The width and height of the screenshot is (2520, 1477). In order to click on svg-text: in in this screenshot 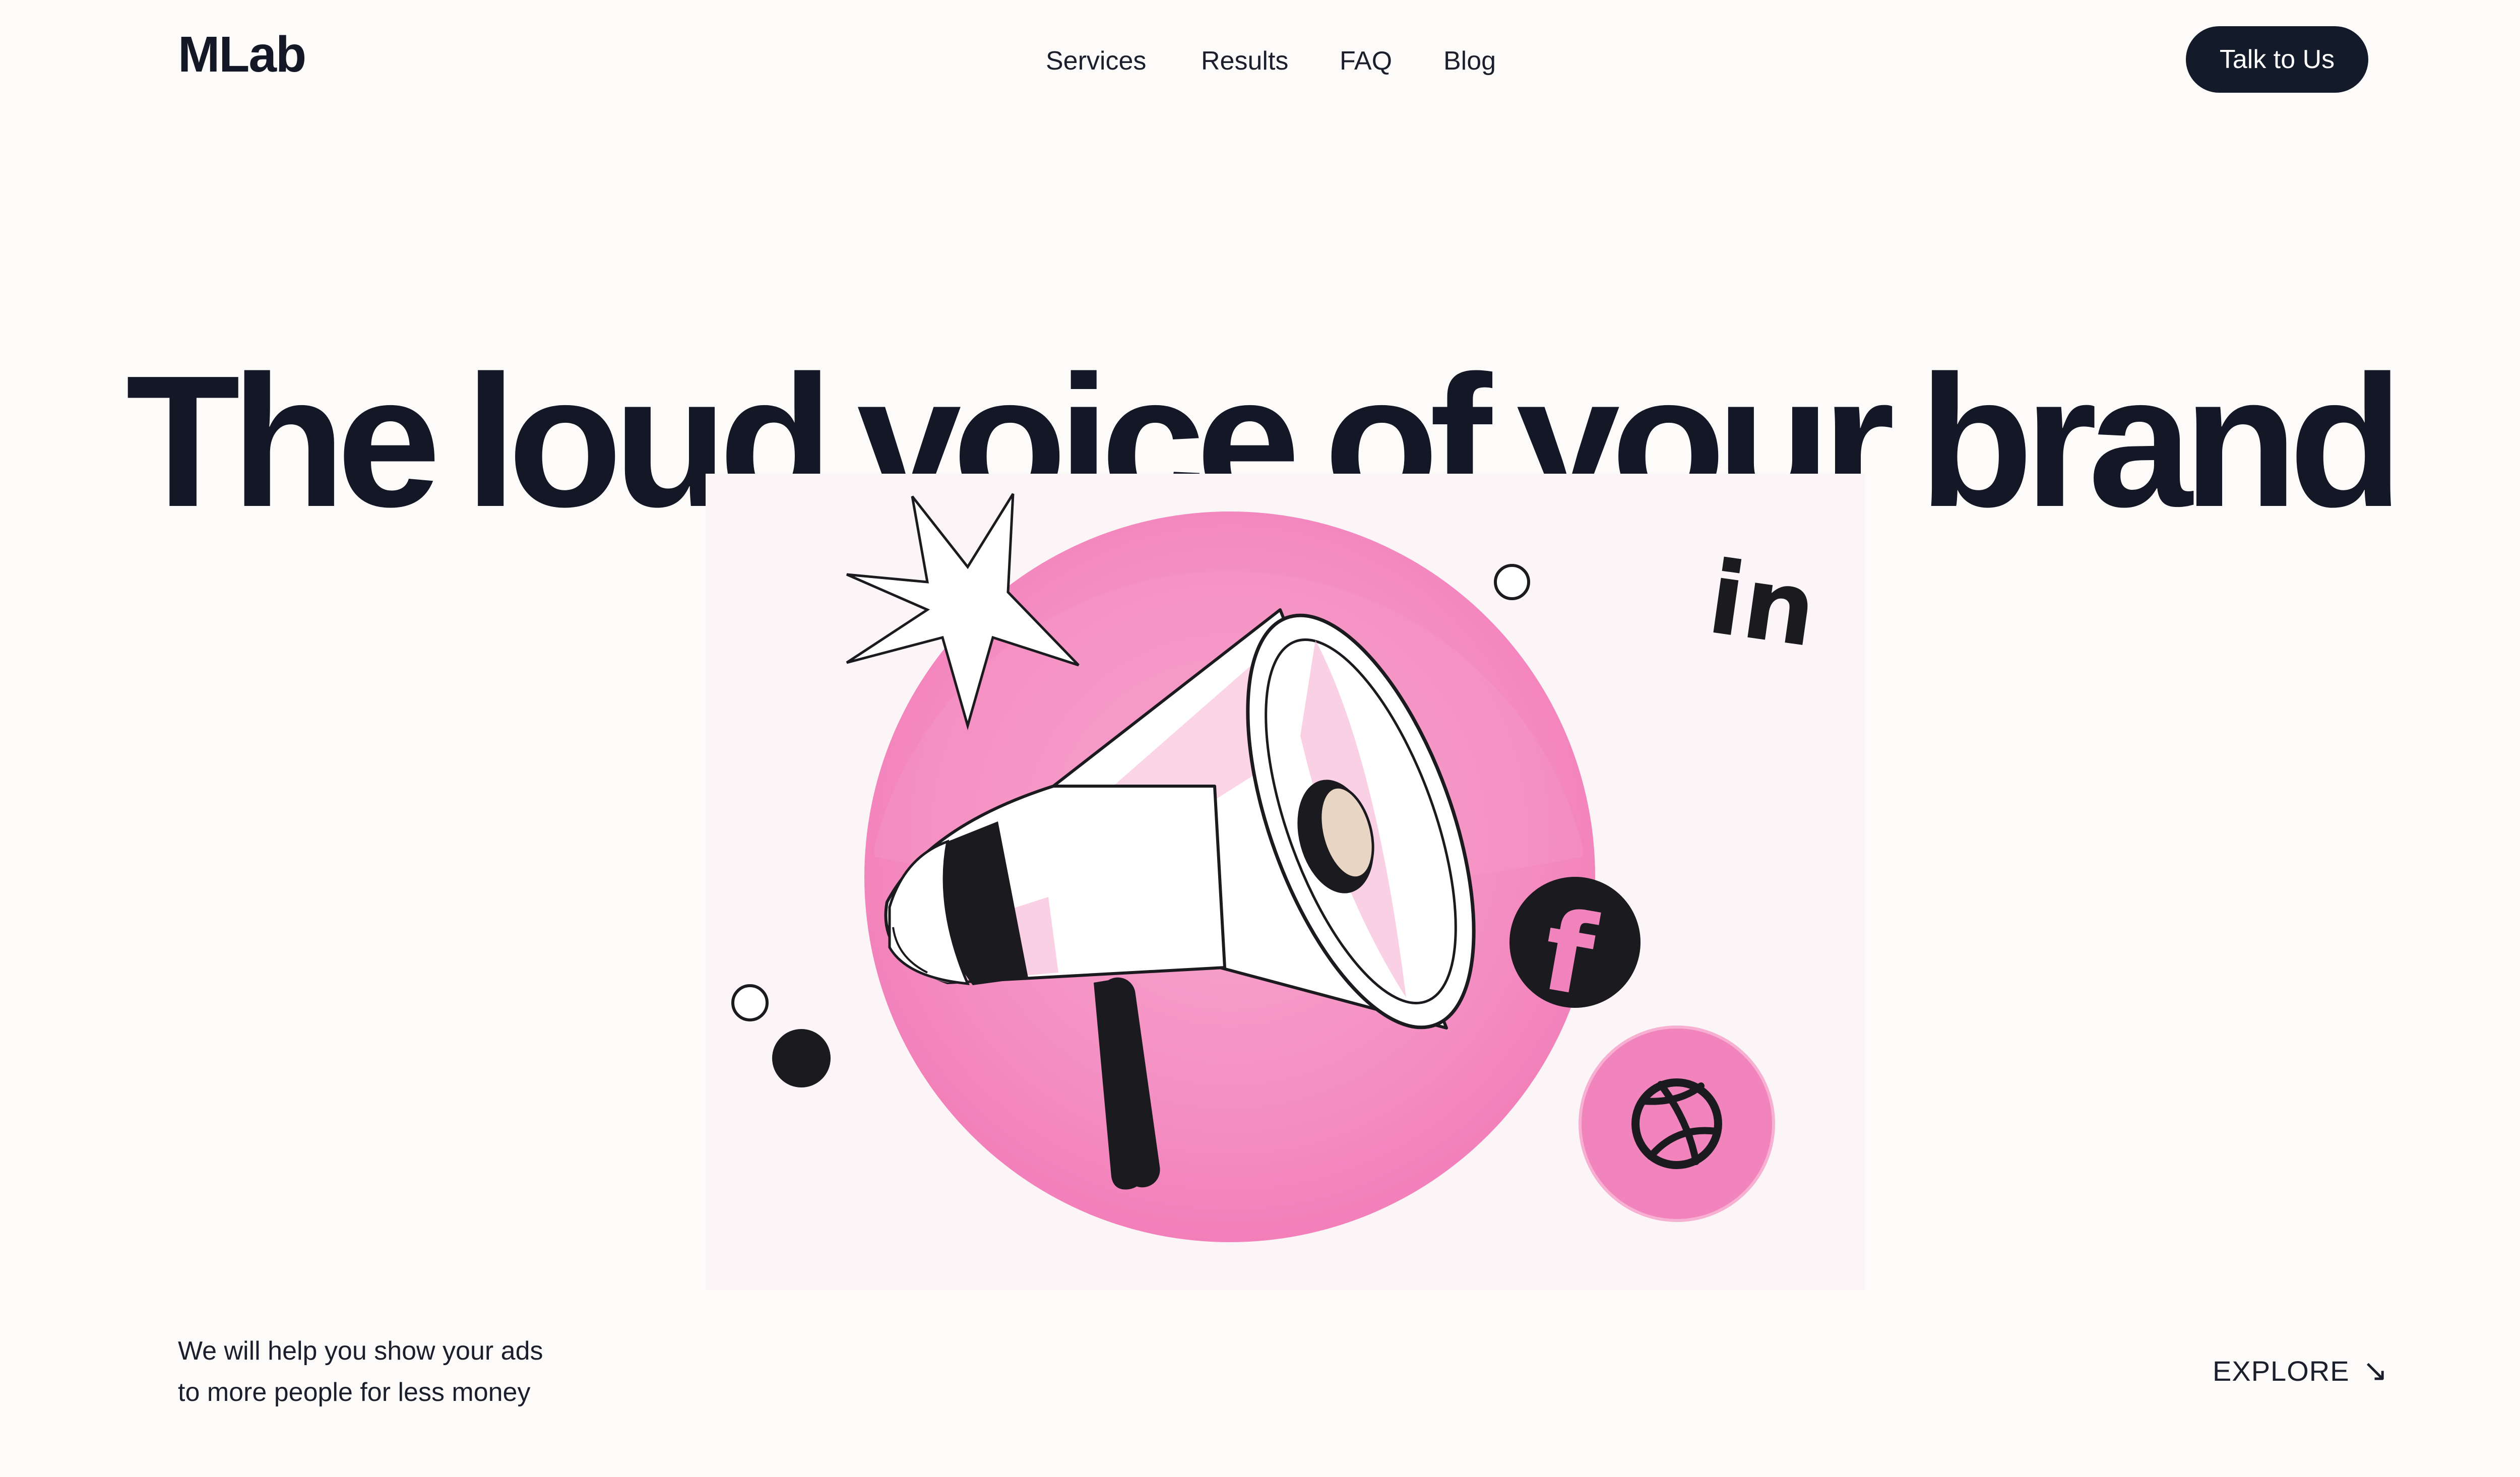, I will do `click(1762, 604)`.